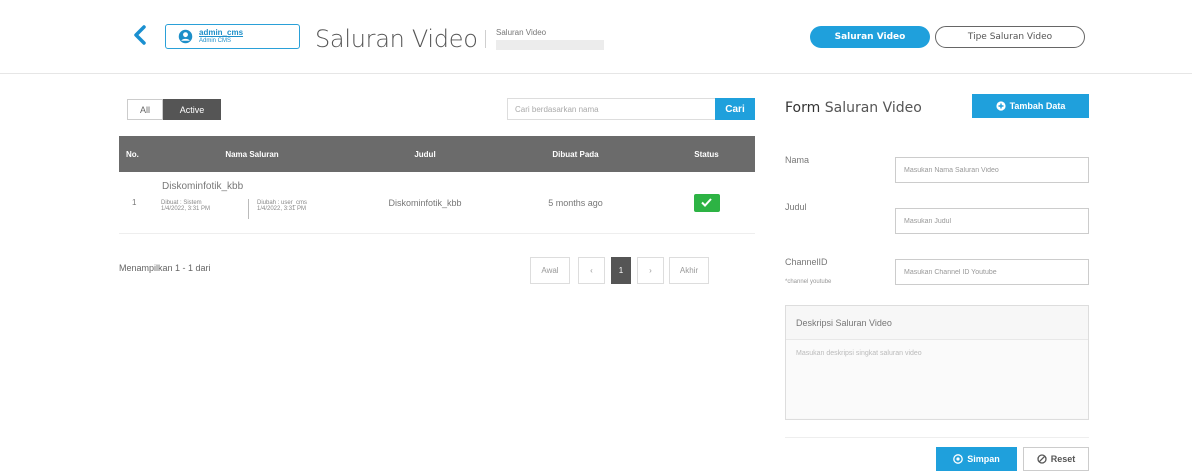 This screenshot has width=1192, height=473. What do you see at coordinates (1042, 459) in the screenshot?
I see `reset-icon` at bounding box center [1042, 459].